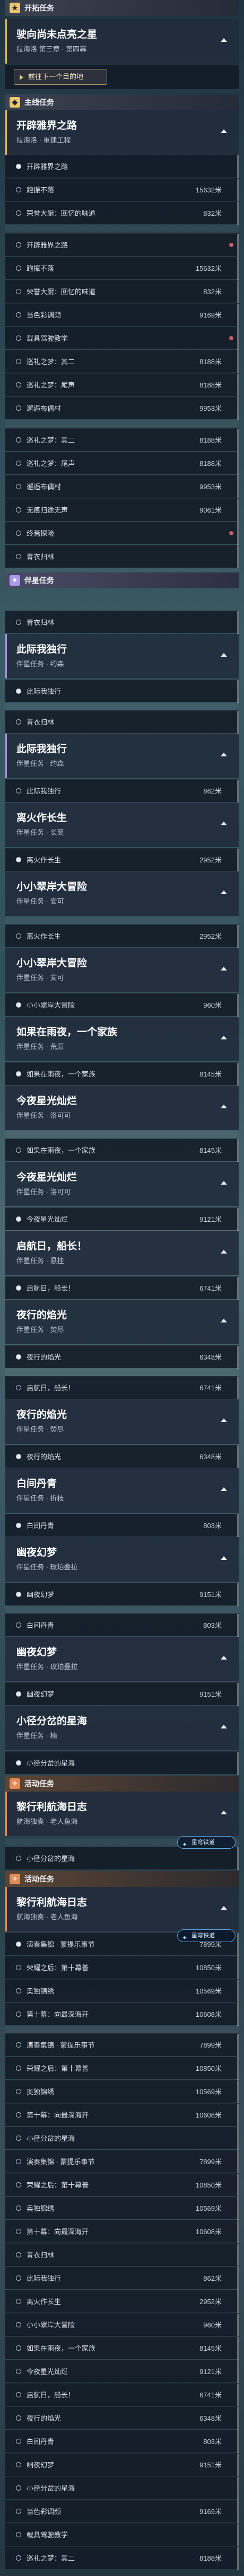  What do you see at coordinates (122, 268) in the screenshot?
I see `quest-step-item: 跑振不落 15632米` at bounding box center [122, 268].